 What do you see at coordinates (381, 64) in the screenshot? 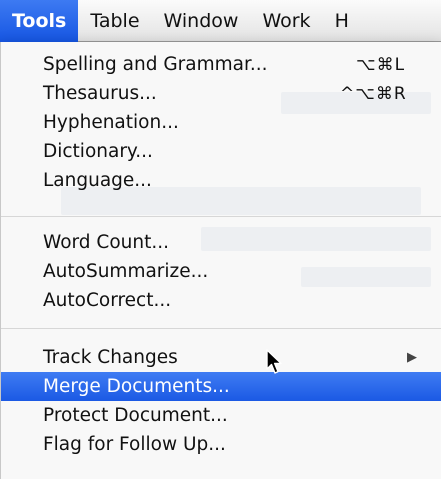
I see `menu-item-shortcut: ⌥⌘L` at bounding box center [381, 64].